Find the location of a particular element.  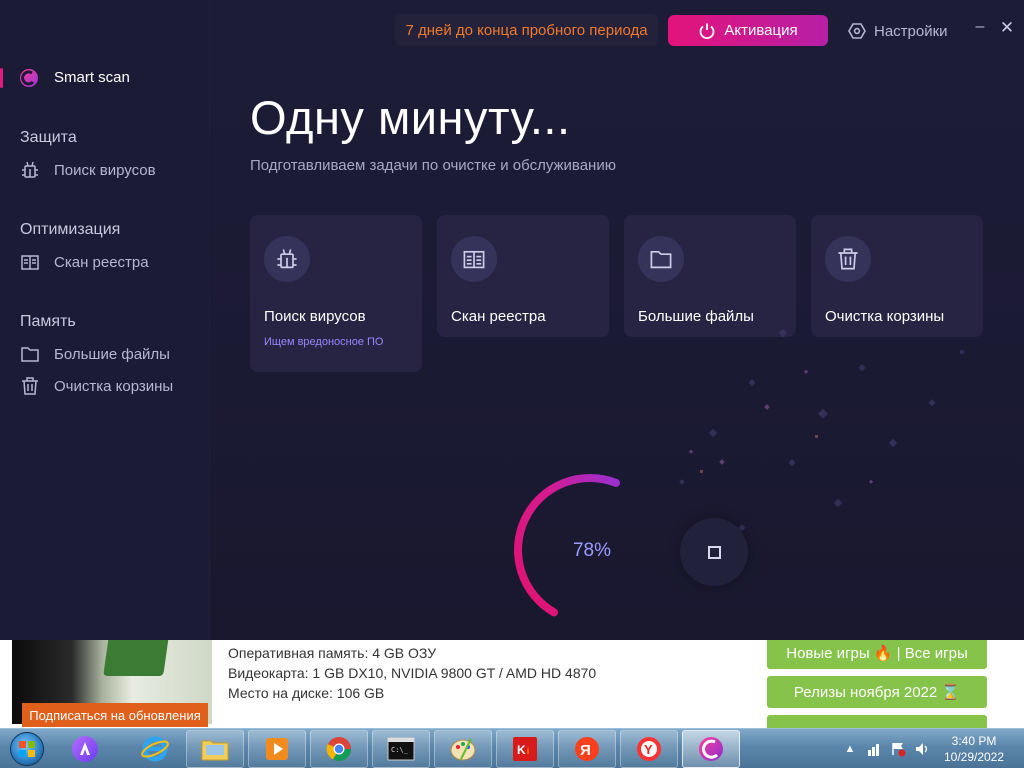

sidebar-item-large-files: Большие файлы is located at coordinates (110, 354).